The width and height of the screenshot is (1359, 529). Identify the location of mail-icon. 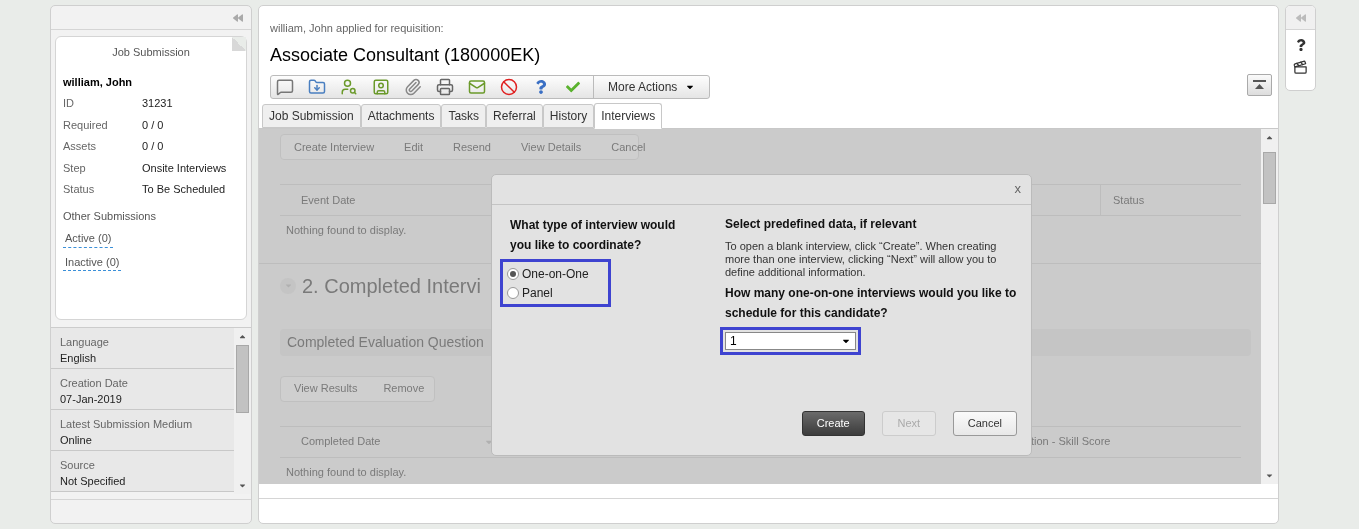
(477, 86).